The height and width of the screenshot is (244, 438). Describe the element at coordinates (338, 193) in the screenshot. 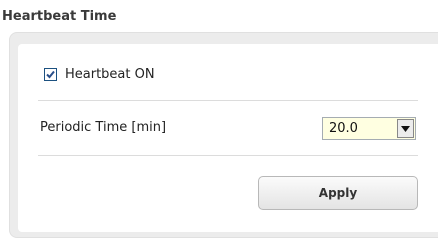

I see `apply-button: Apply` at that location.